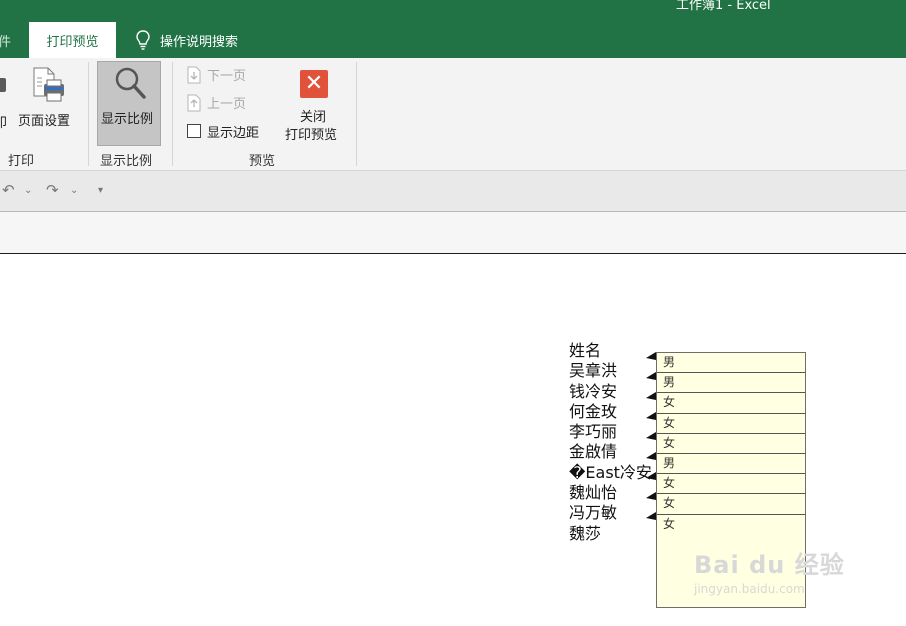 Image resolution: width=906 pixels, height=626 pixels. What do you see at coordinates (5, 106) in the screenshot?
I see `print-button: 印` at bounding box center [5, 106].